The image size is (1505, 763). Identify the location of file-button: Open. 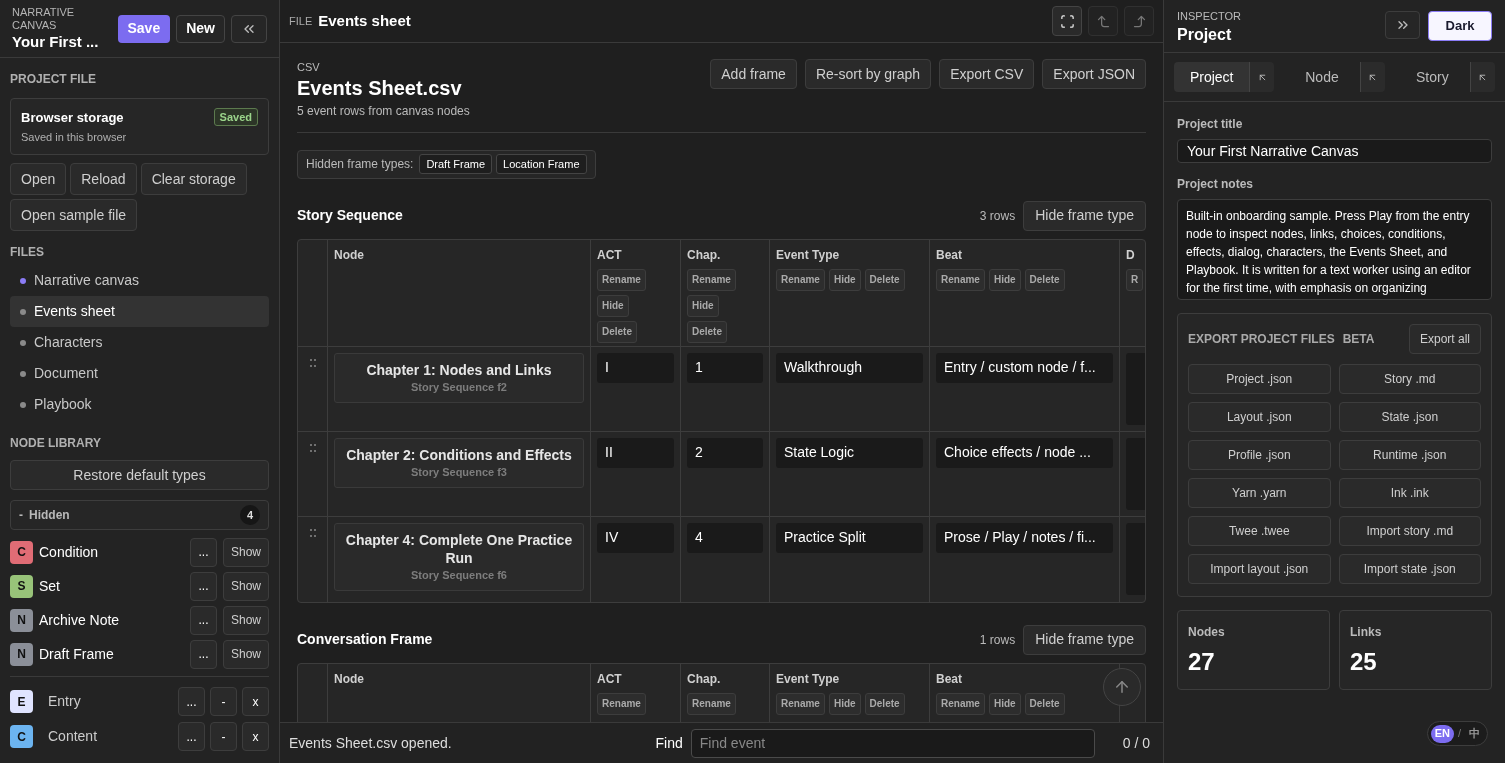
(38, 179).